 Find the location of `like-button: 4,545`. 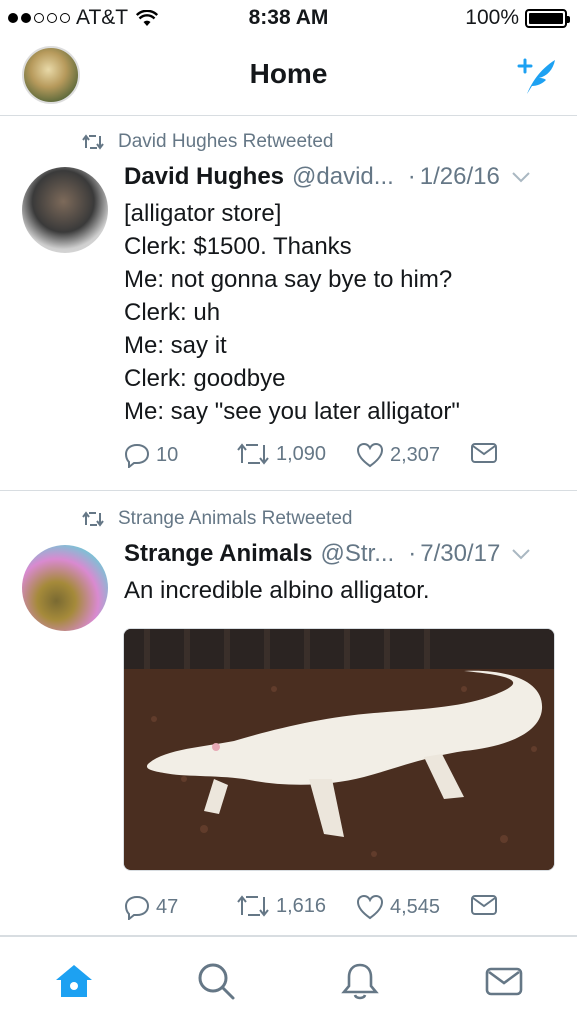

like-button: 4,545 is located at coordinates (398, 907).